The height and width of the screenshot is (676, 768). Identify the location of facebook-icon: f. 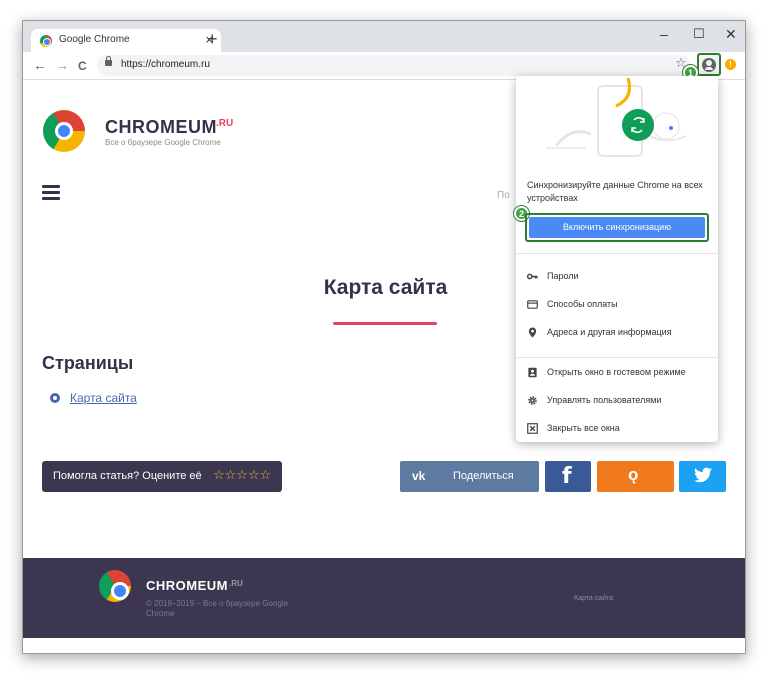
(567, 476).